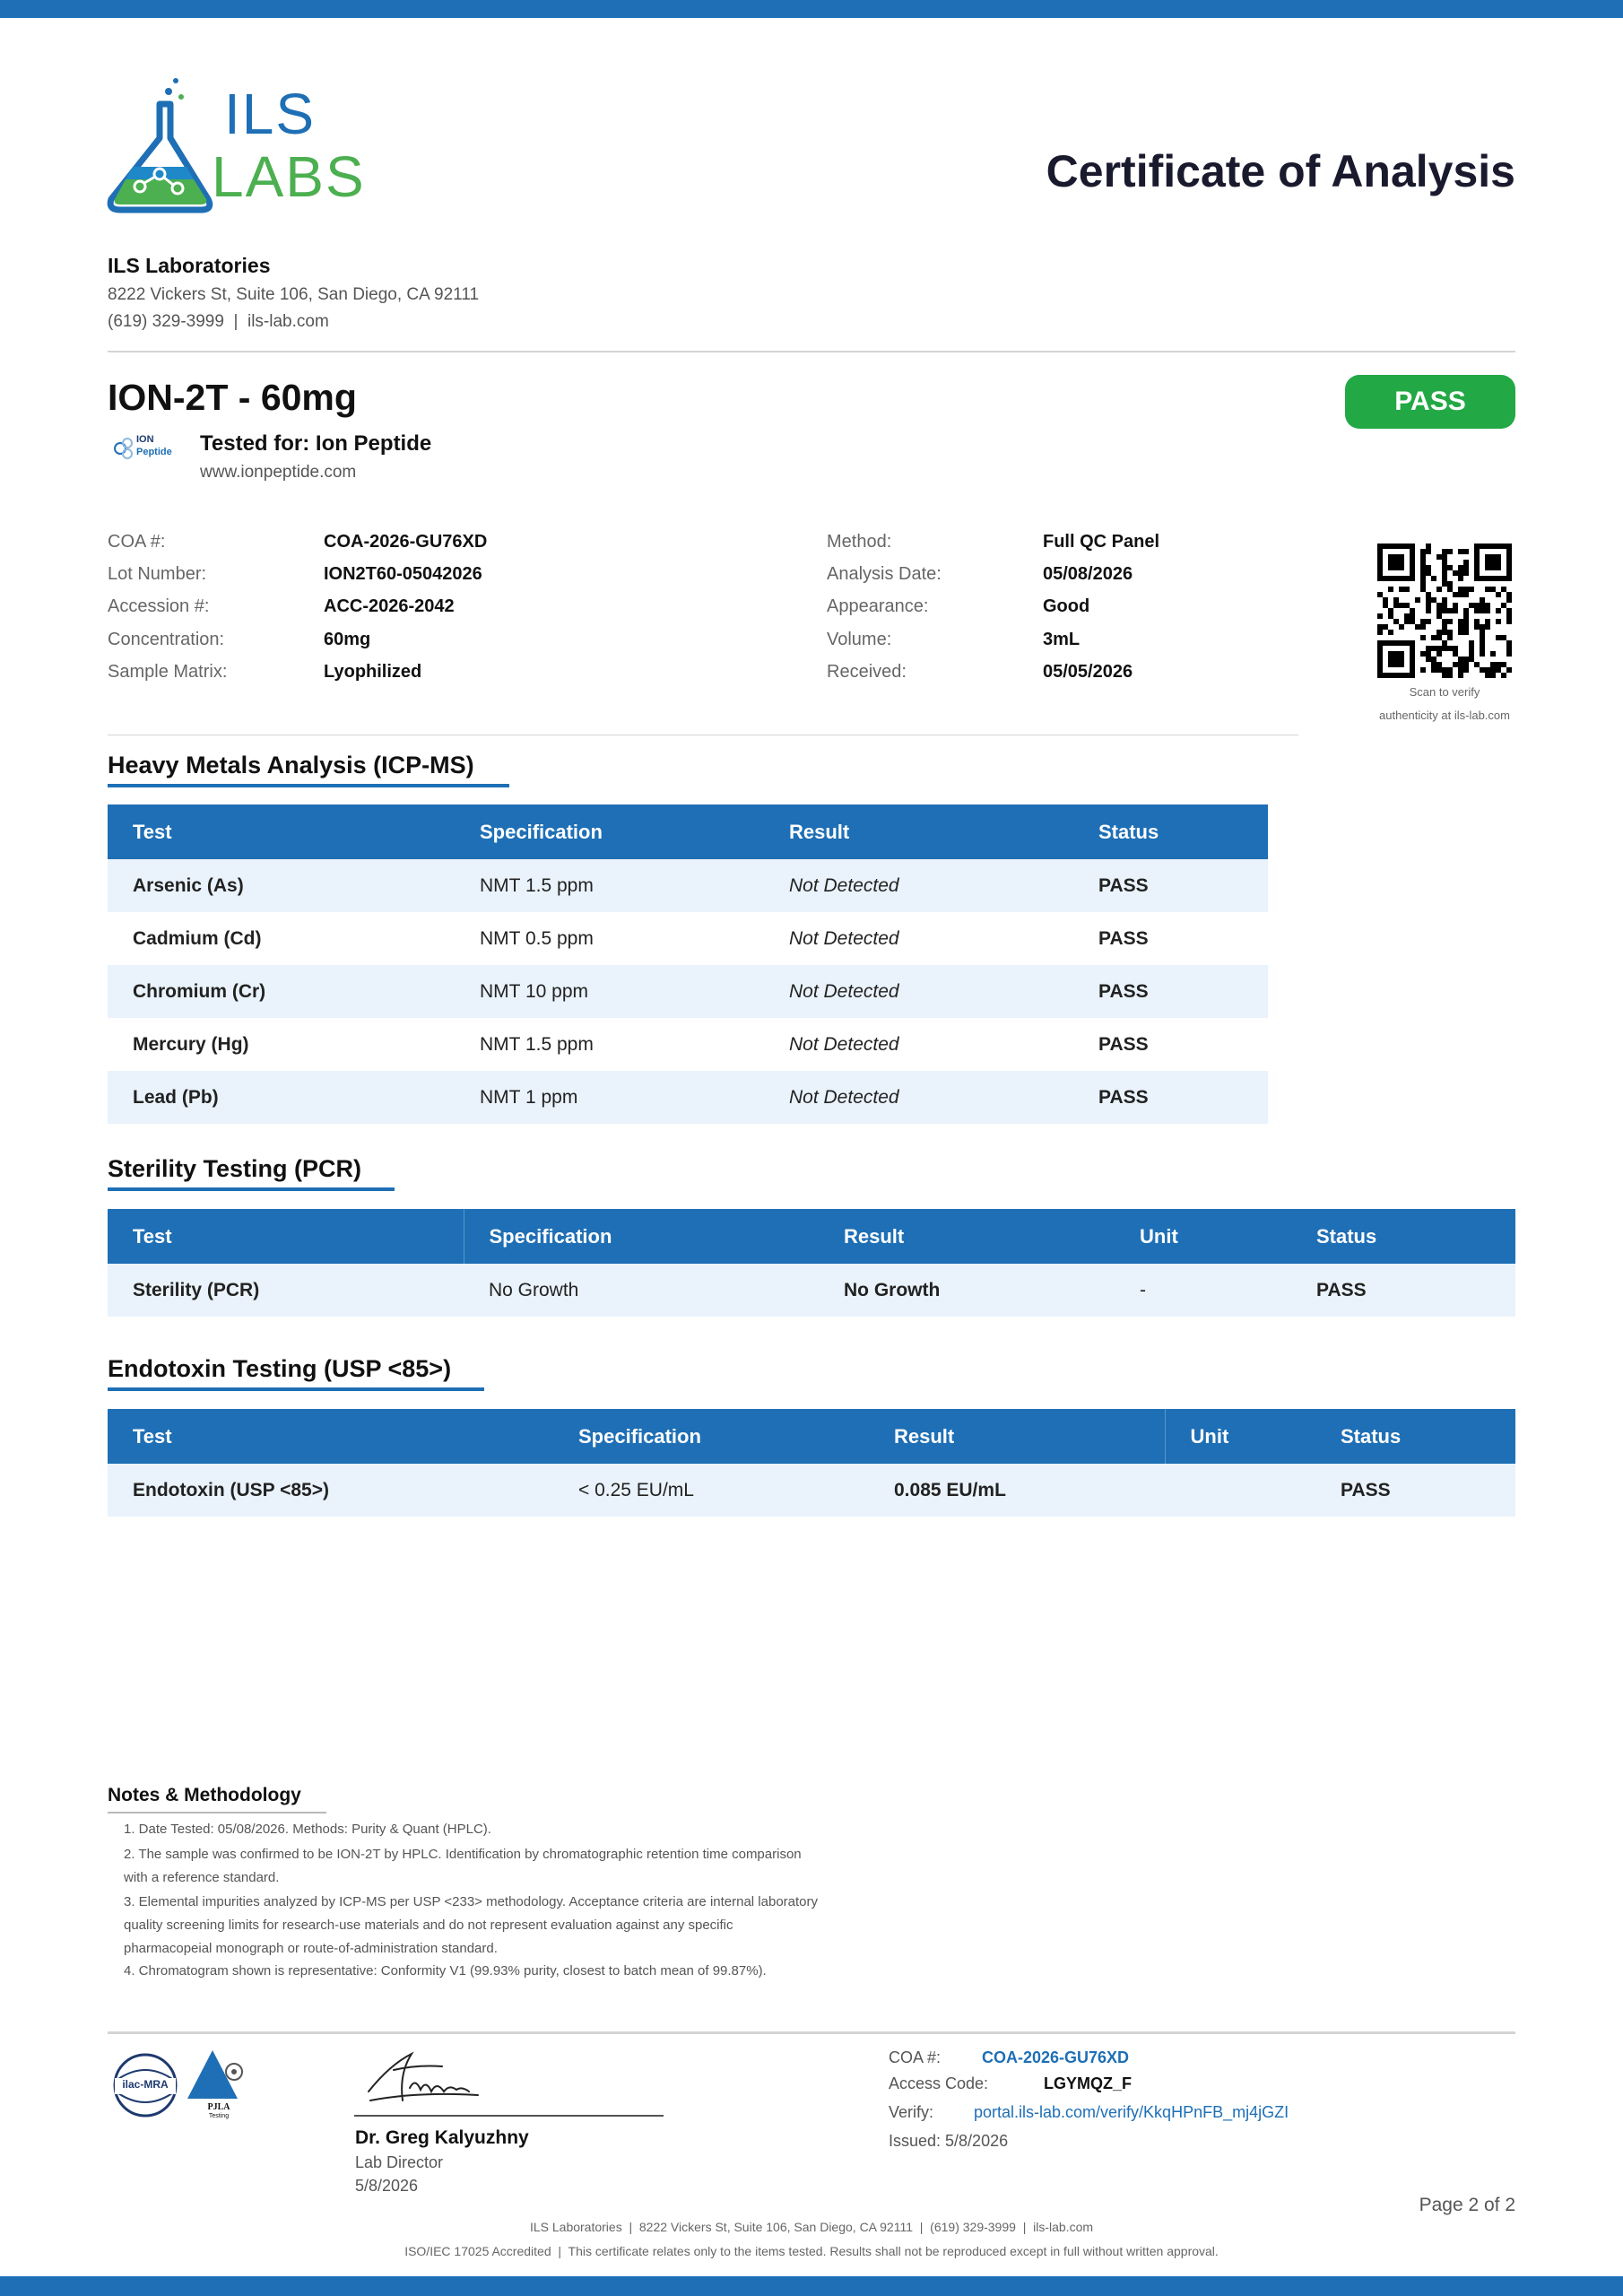 The width and height of the screenshot is (1623, 2296). Describe the element at coordinates (878, 606) in the screenshot. I see `meta-label: Appearance:` at that location.